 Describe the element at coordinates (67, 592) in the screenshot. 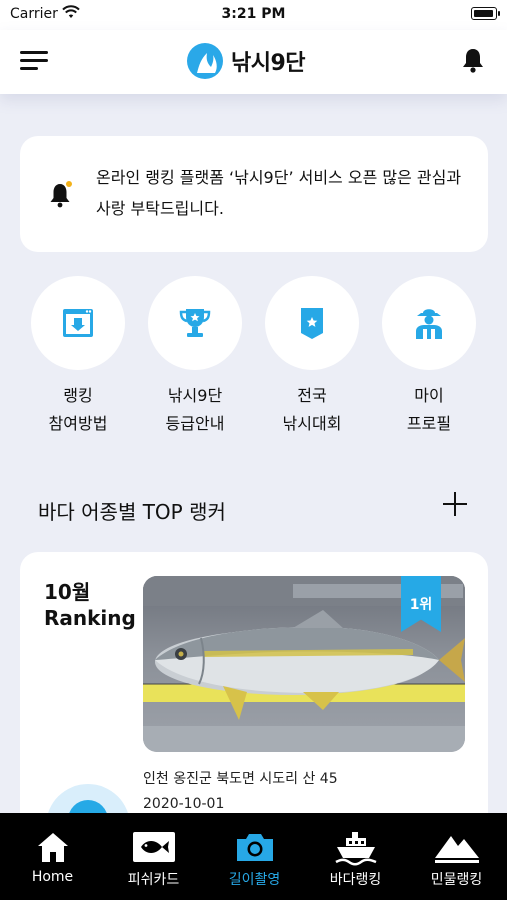

I see `ranking-month: 10월` at that location.